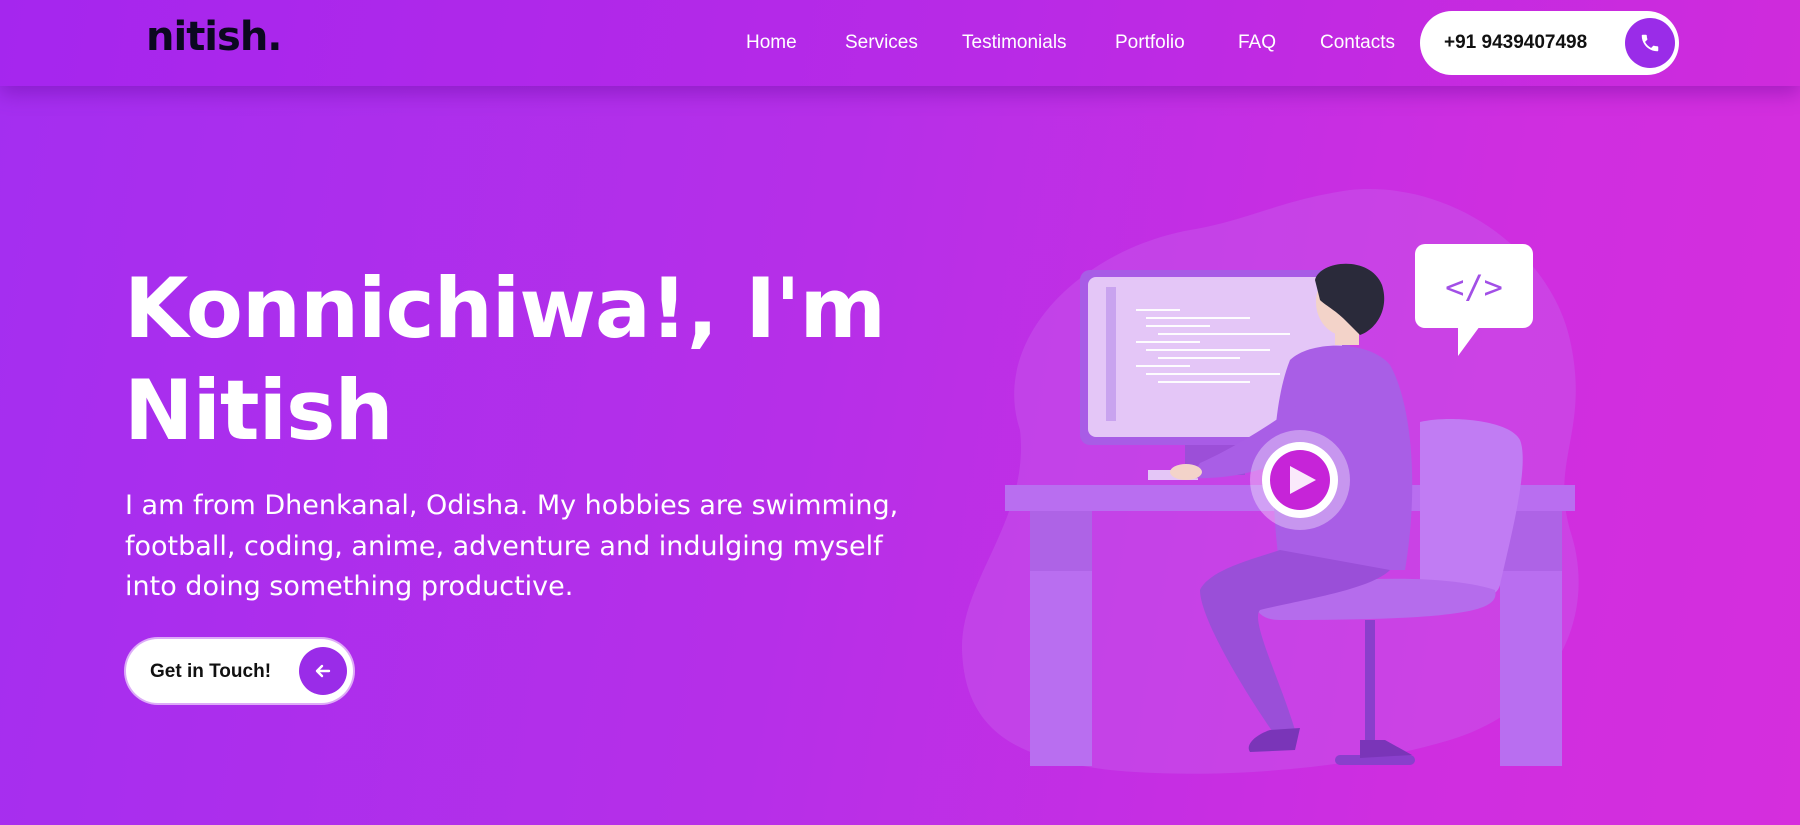  Describe the element at coordinates (259, 410) in the screenshot. I see `hero-title-line2: Nitish` at that location.